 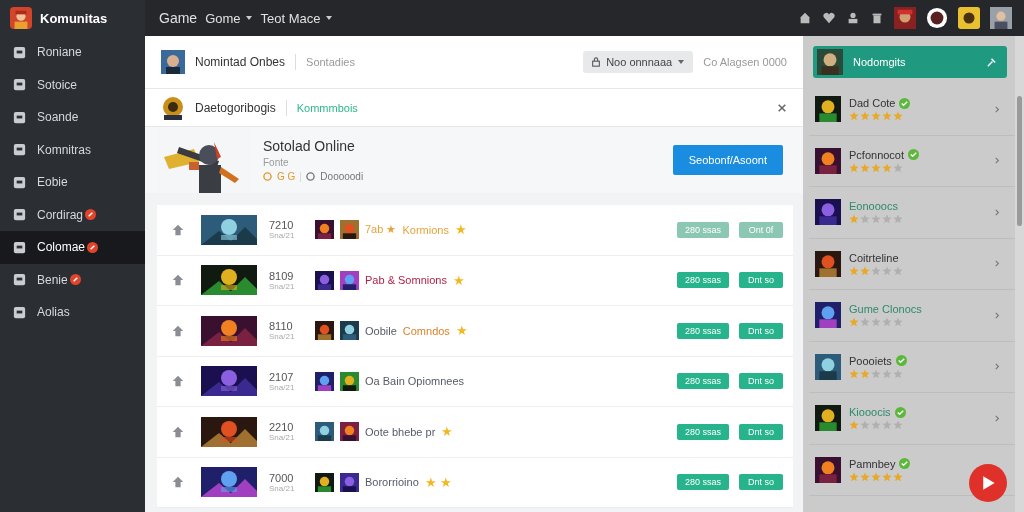 I want to click on header-meta: Co Alagsen 0000, so click(x=745, y=62).